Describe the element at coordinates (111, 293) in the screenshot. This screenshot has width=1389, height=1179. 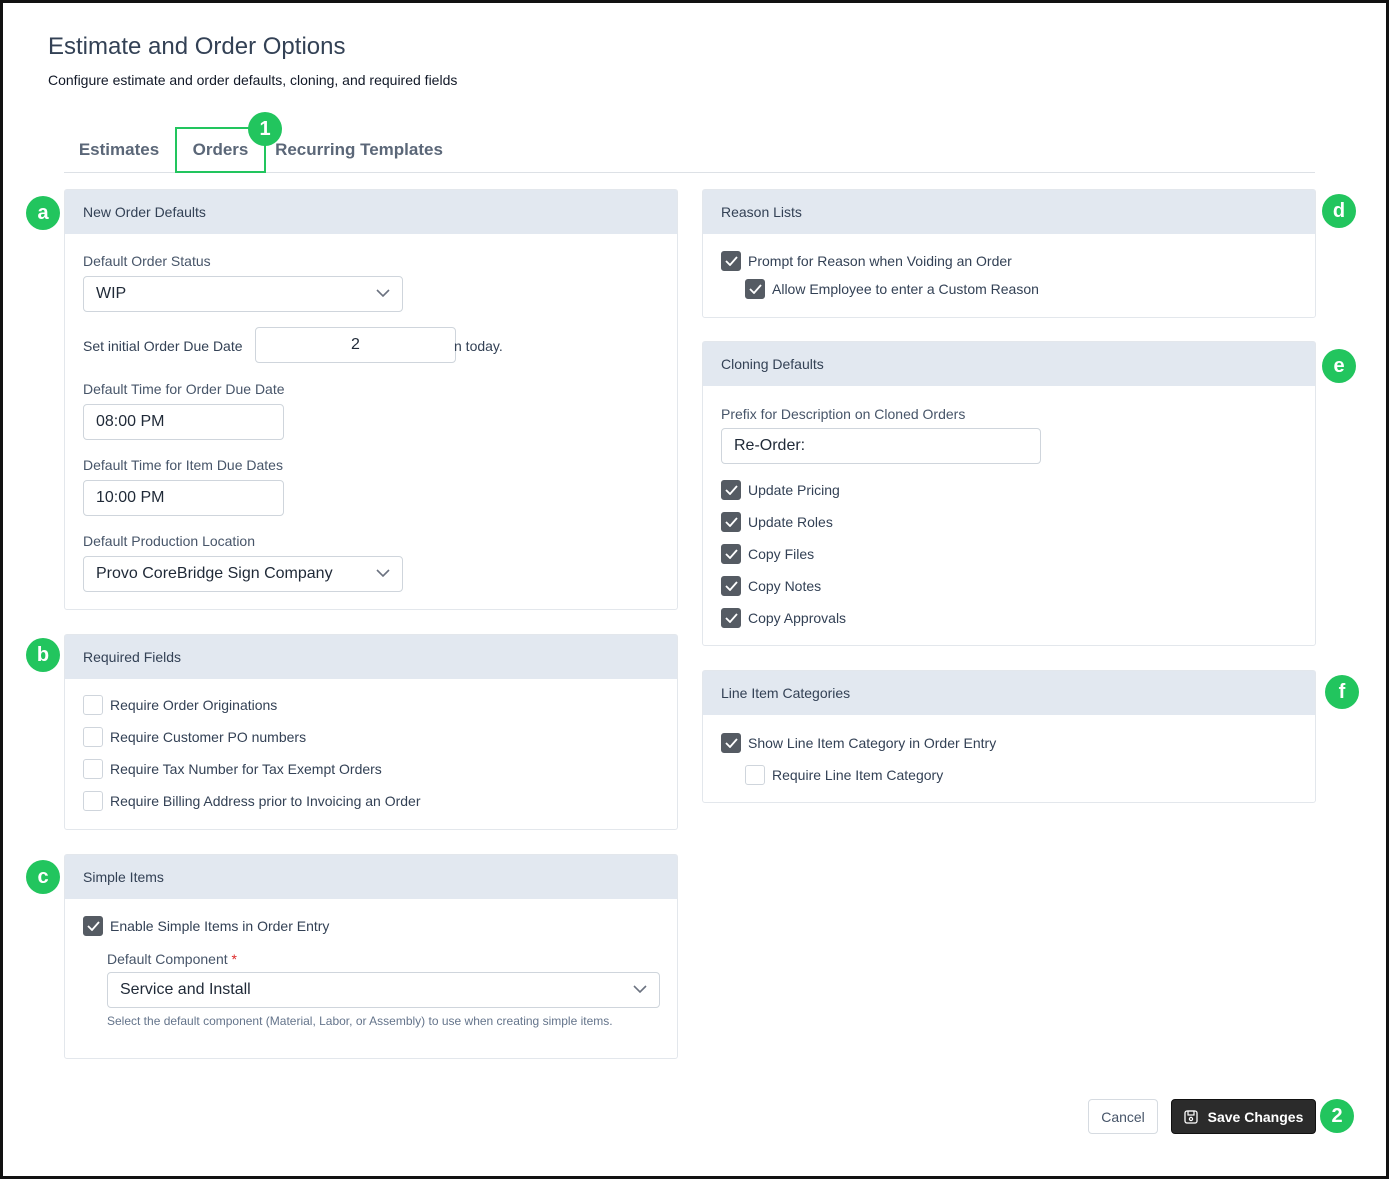
I see `select-value: WIP` at that location.